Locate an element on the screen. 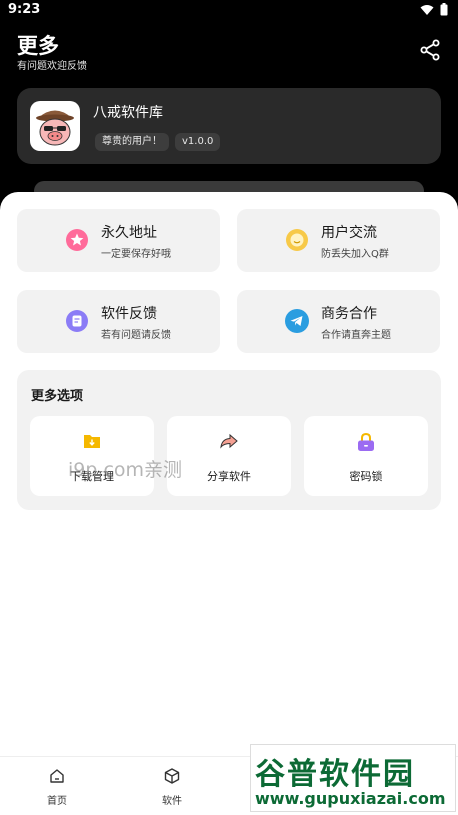 This screenshot has height=815, width=458. page-subtitle: 有问题欢迎反馈 is located at coordinates (52, 66).